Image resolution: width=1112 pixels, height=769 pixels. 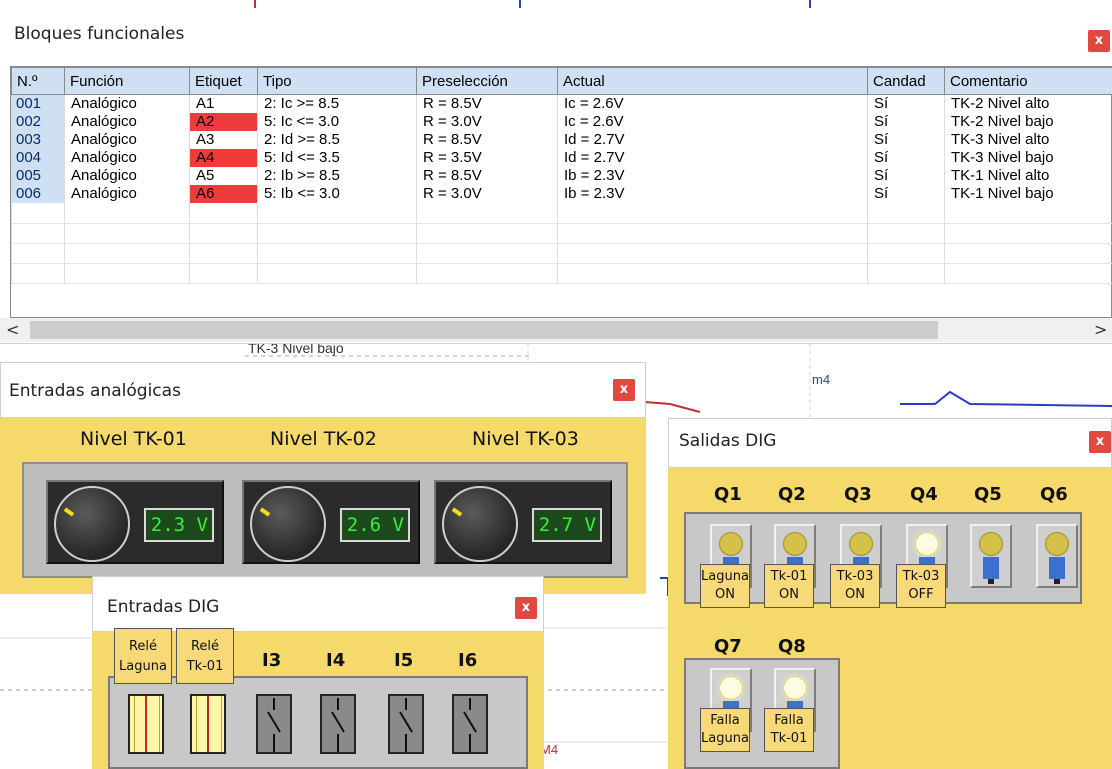 I want to click on output-label-q7: Q7, so click(x=728, y=646).